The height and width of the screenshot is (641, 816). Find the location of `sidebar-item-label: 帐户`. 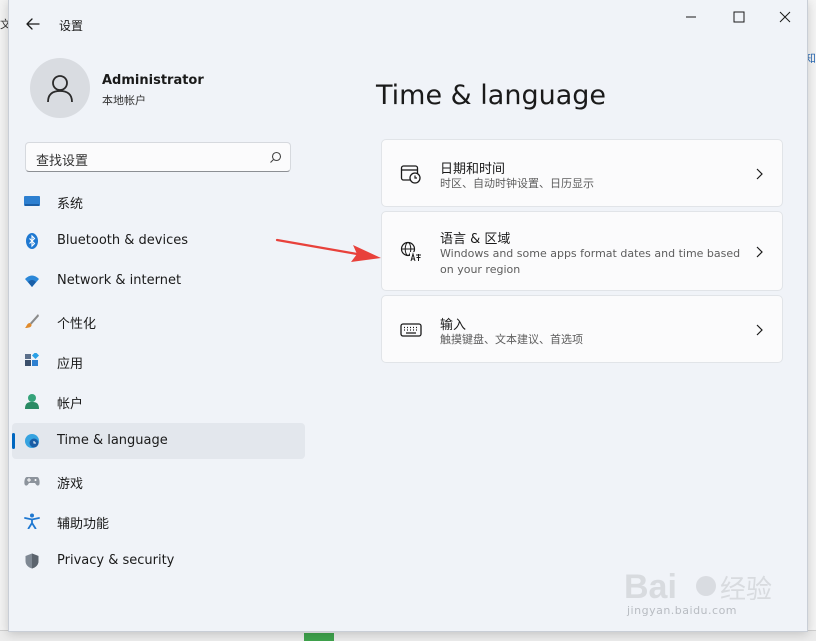

sidebar-item-label: 帐户 is located at coordinates (70, 404).